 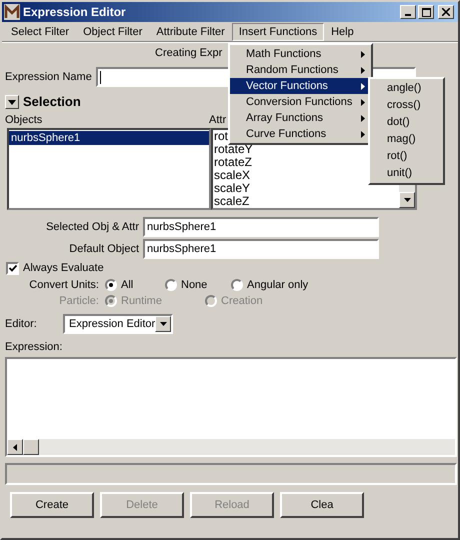 I want to click on section-title: Selection, so click(x=52, y=102).